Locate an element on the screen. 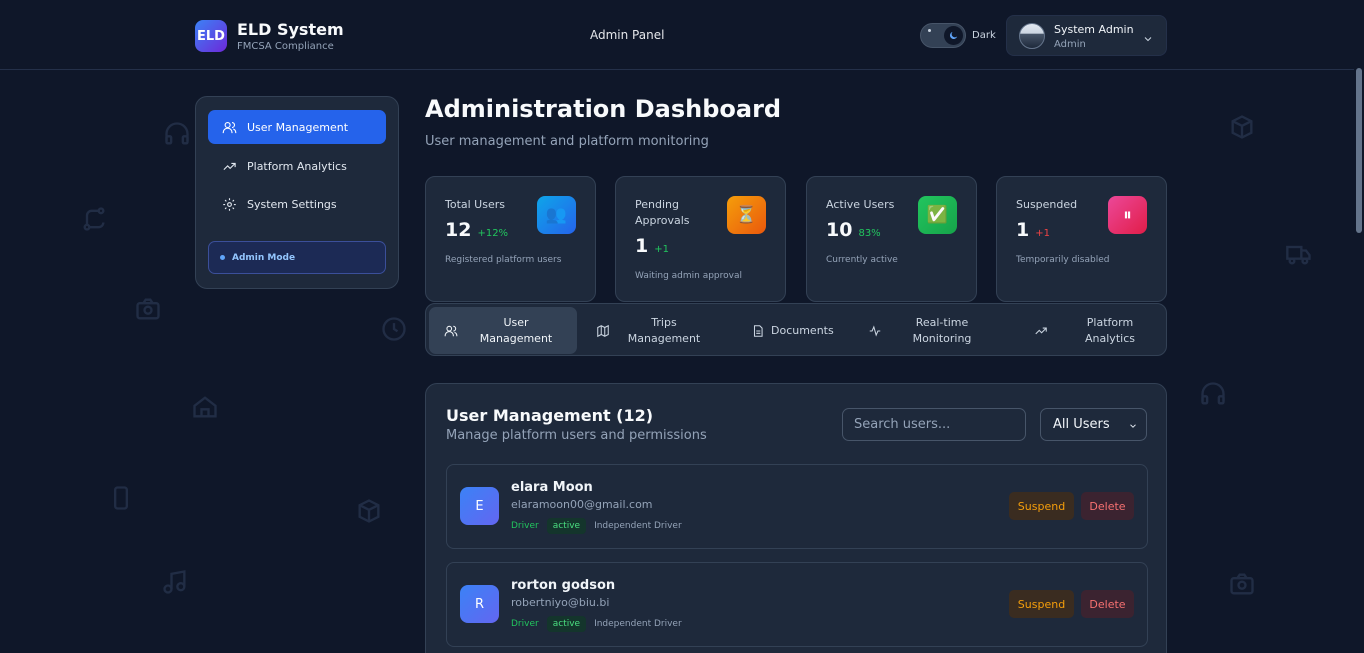  tab-trips-management: Trips Management is located at coordinates (660, 330).